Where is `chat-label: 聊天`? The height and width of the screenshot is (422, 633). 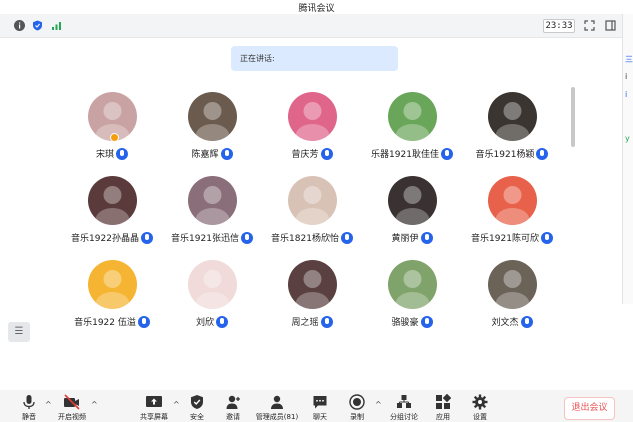 chat-label: 聊天 is located at coordinates (320, 417).